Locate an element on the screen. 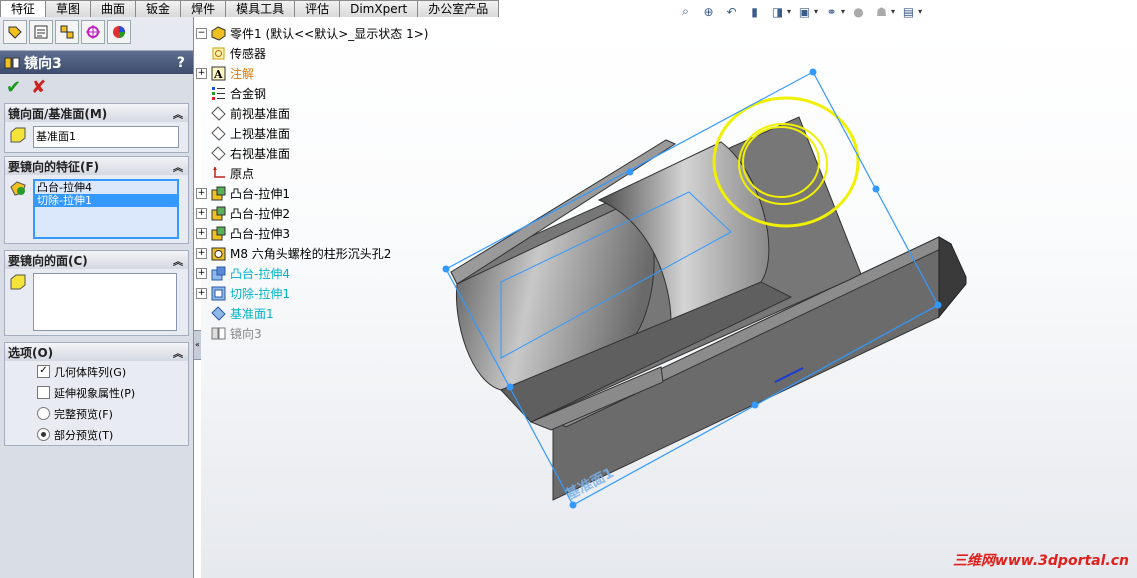 This screenshot has height=578, width=1137. hole-wizard-icon is located at coordinates (218, 253).